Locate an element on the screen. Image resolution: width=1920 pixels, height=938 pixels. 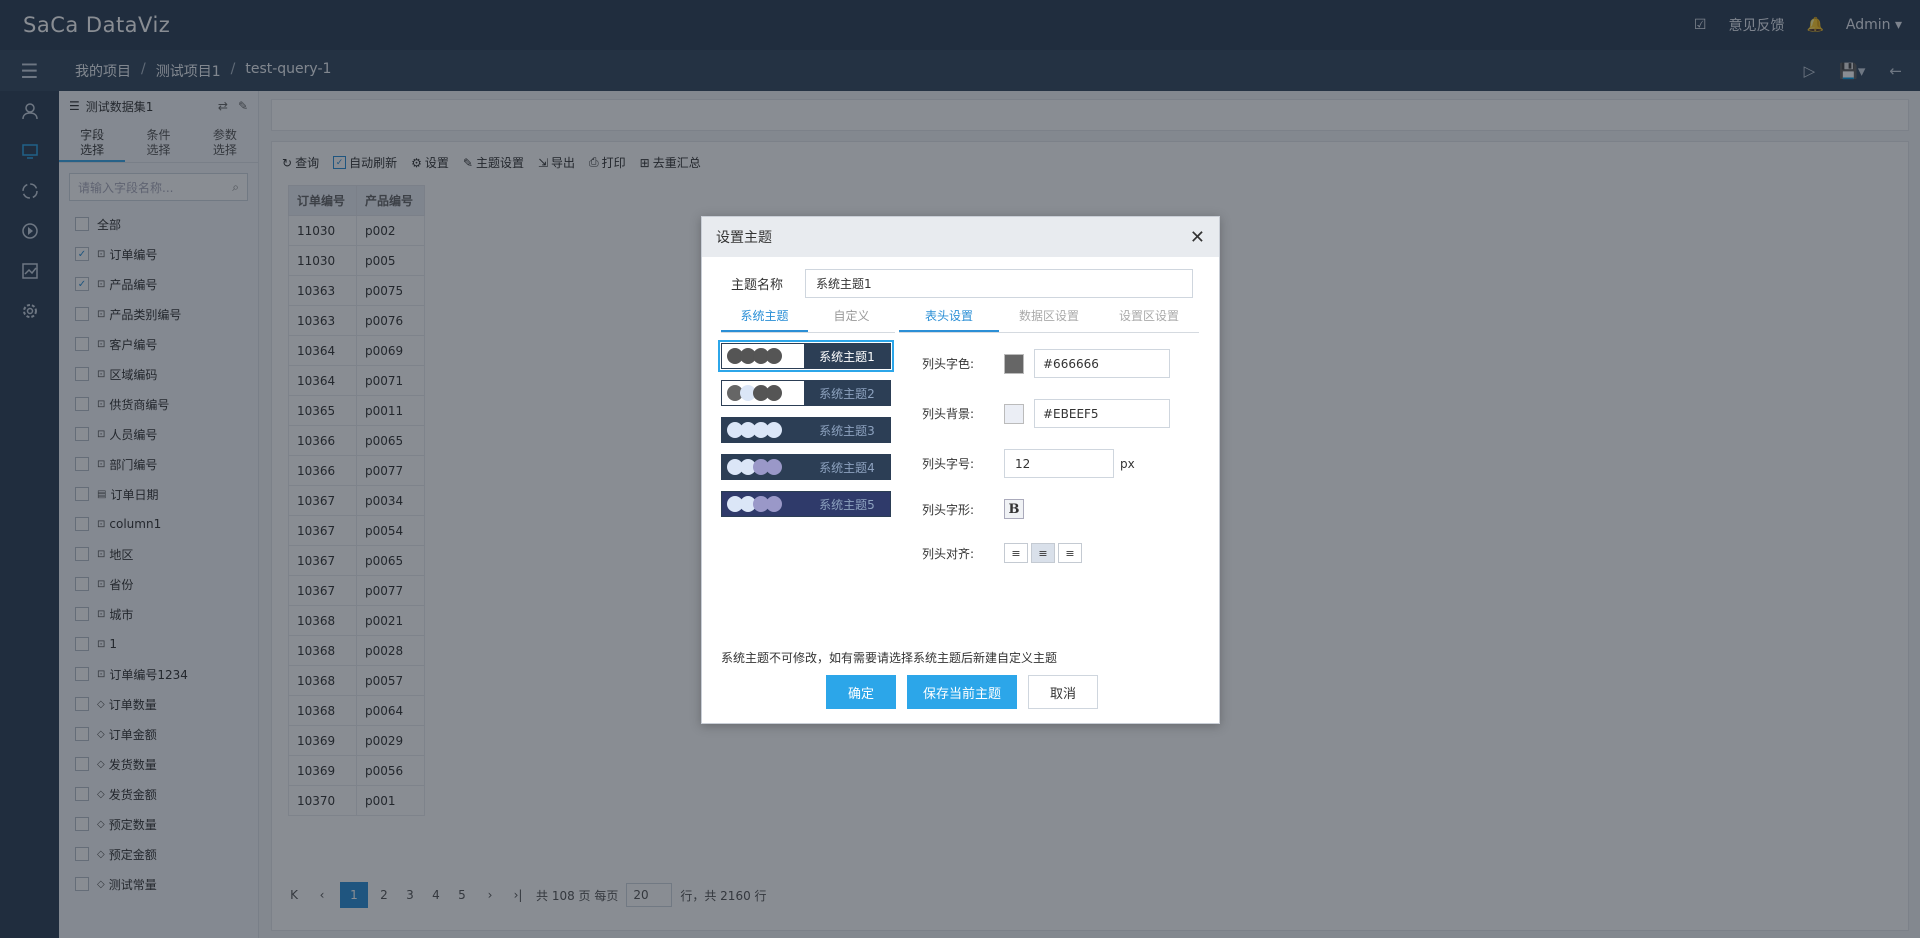
header-color-input: #666666 is located at coordinates (1102, 363).